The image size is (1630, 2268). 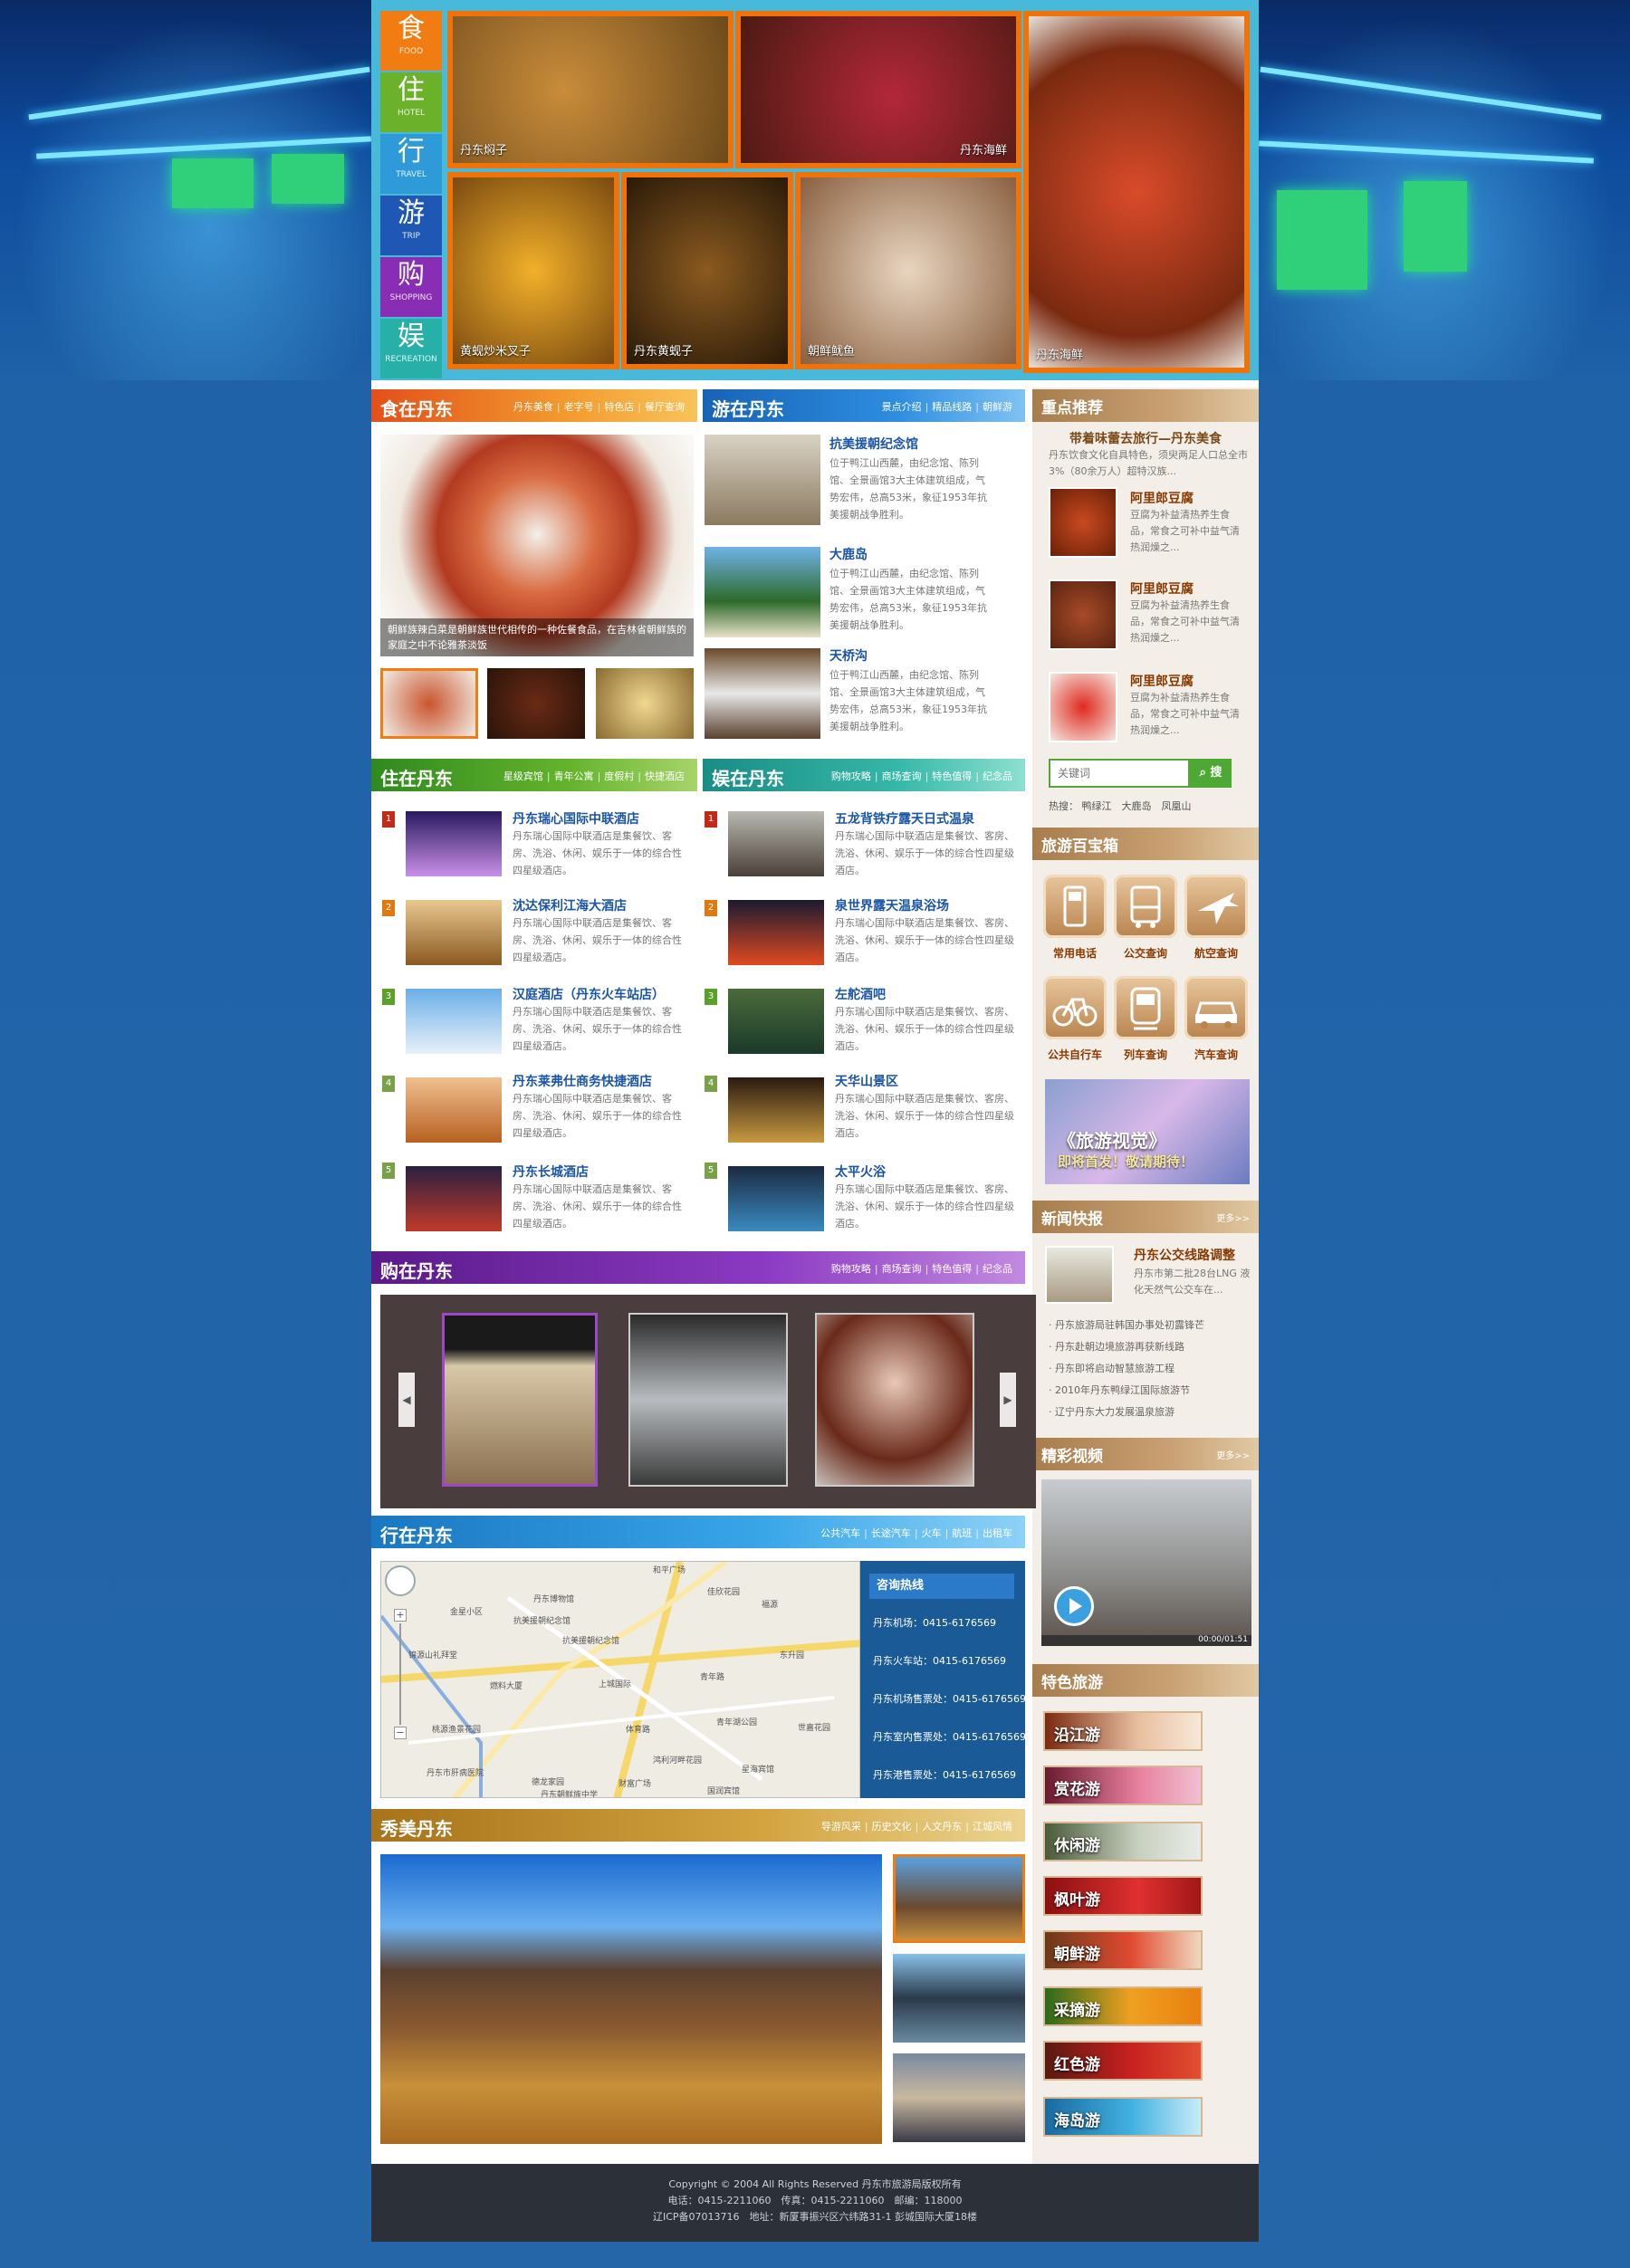 What do you see at coordinates (1008, 1400) in the screenshot?
I see `carousel-next-arrow: ▶` at bounding box center [1008, 1400].